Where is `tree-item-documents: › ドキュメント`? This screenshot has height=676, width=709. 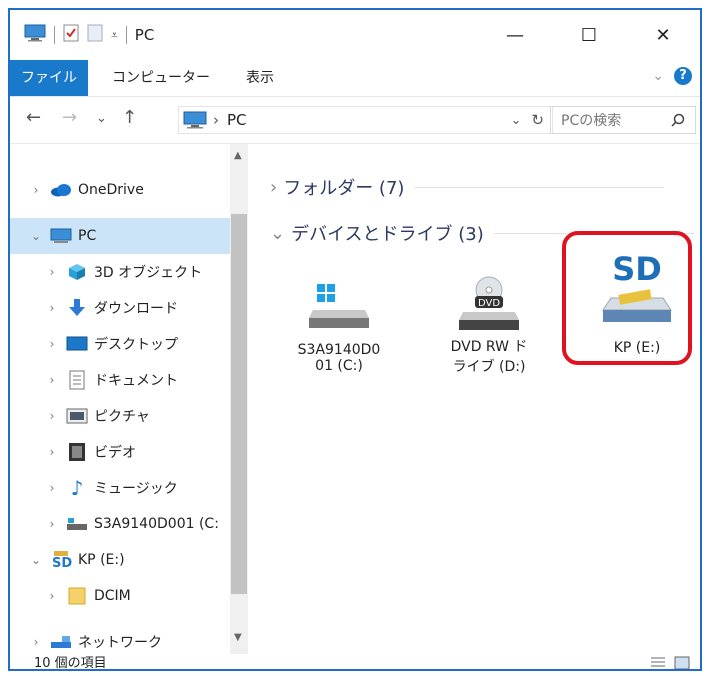 tree-item-documents: › ドキュメント is located at coordinates (120, 380).